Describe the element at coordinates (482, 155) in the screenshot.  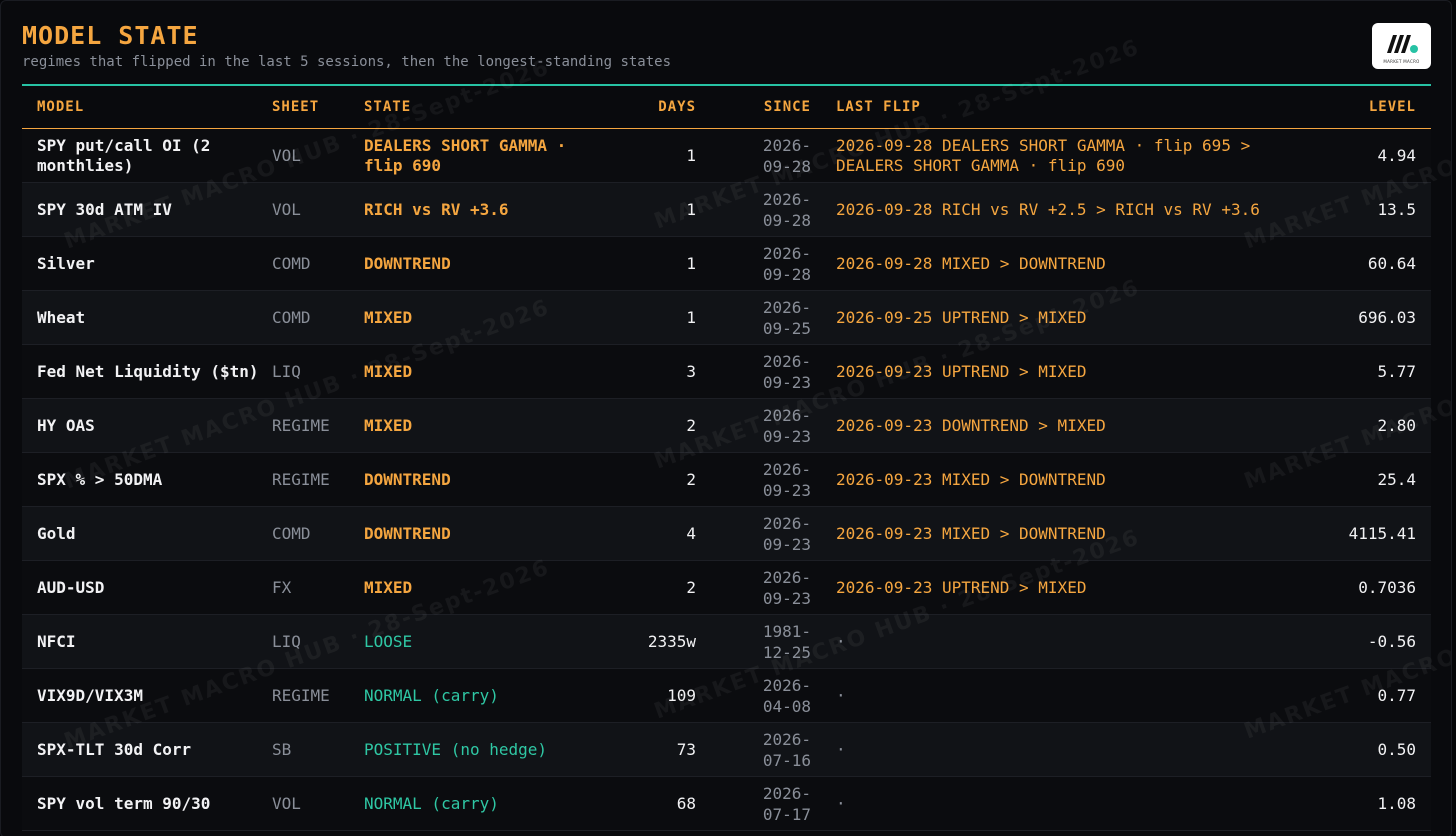
I see `cell-state: DEALERS SHORT GAMMA · flip 690` at that location.